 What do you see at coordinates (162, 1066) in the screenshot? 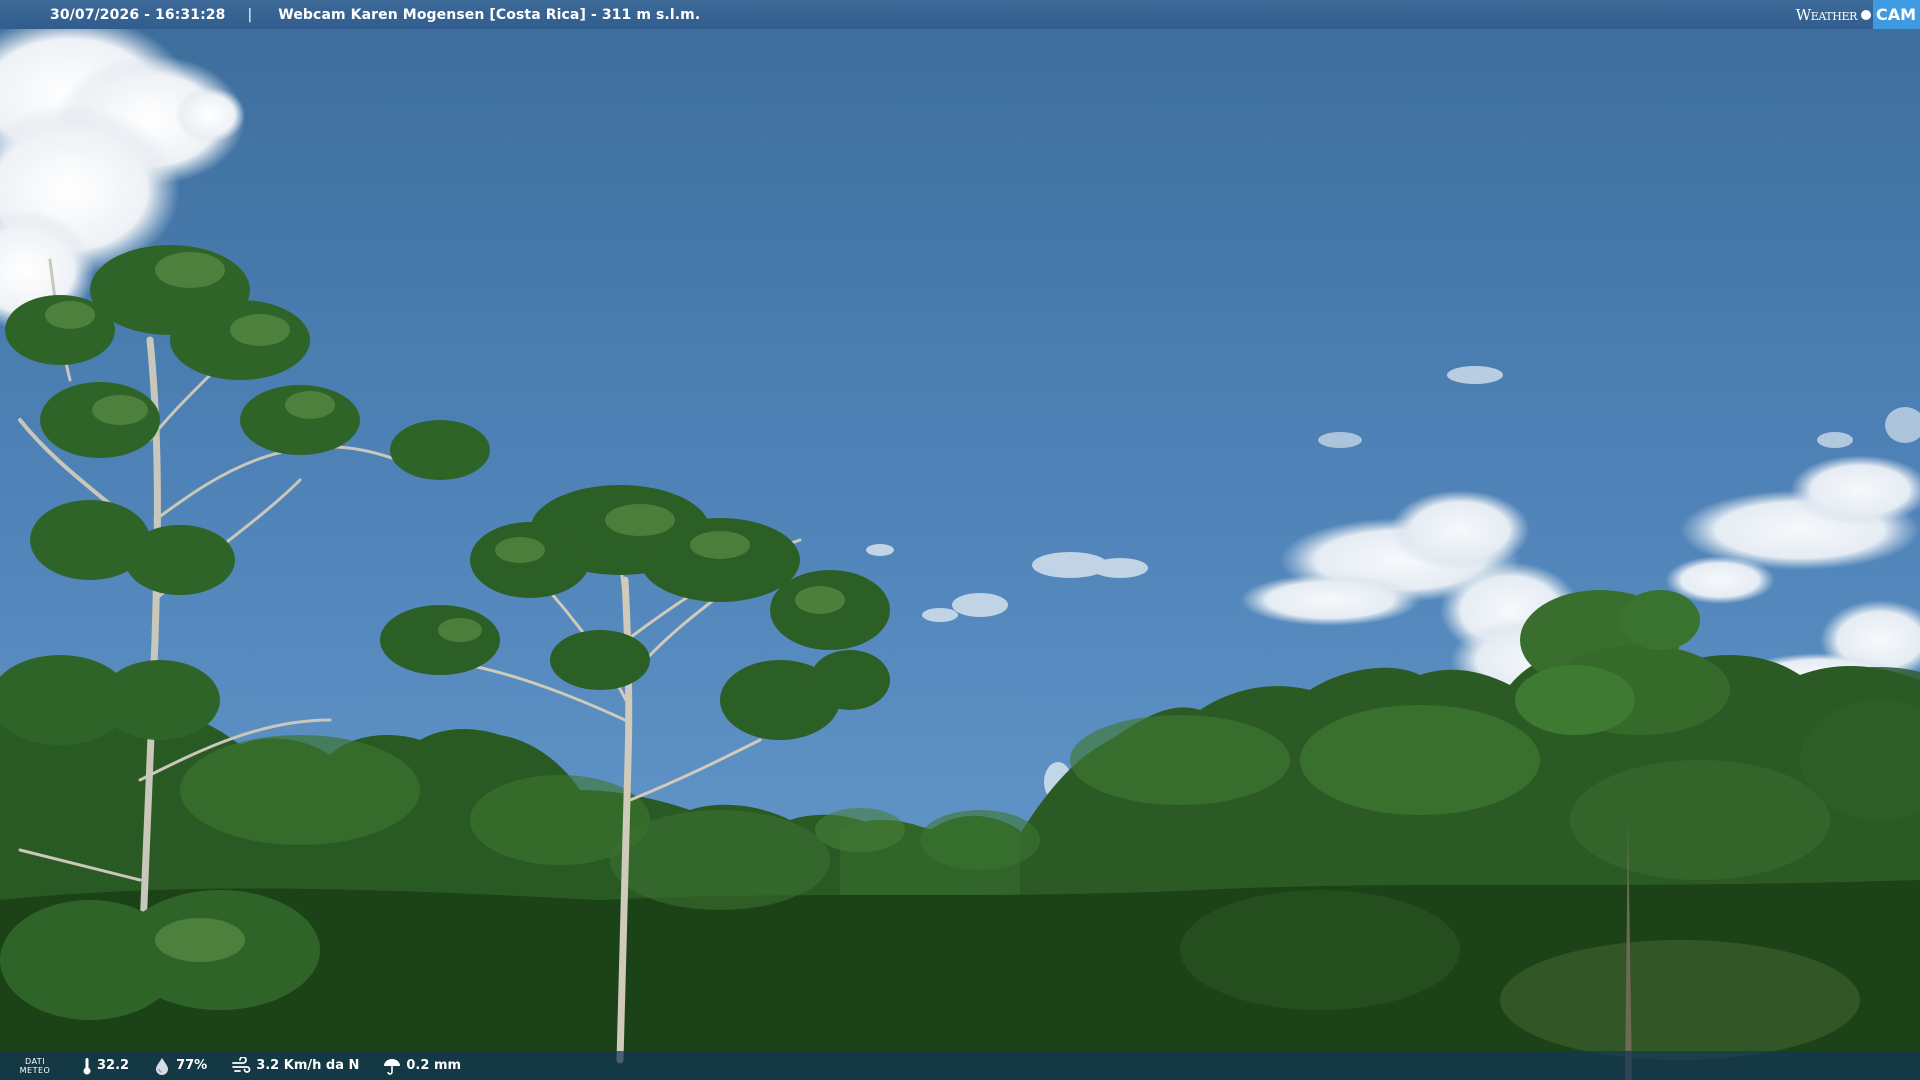
I see `humidity-drop-icon` at bounding box center [162, 1066].